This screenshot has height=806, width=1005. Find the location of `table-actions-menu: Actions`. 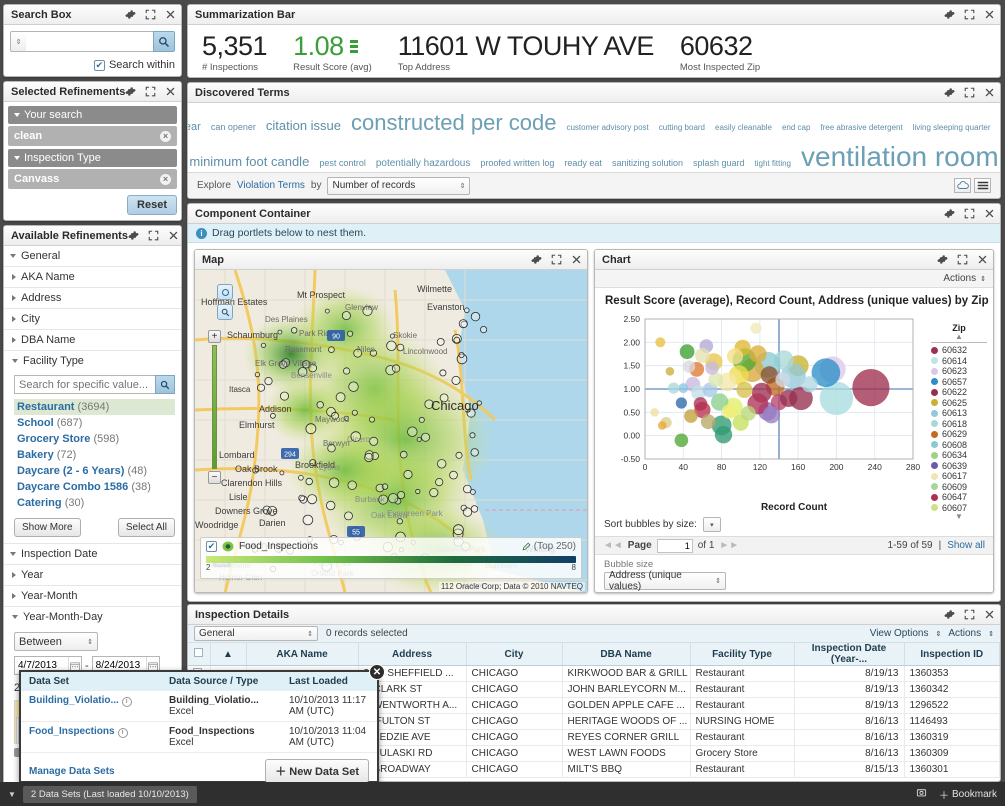

table-actions-menu: Actions is located at coordinates (964, 633).